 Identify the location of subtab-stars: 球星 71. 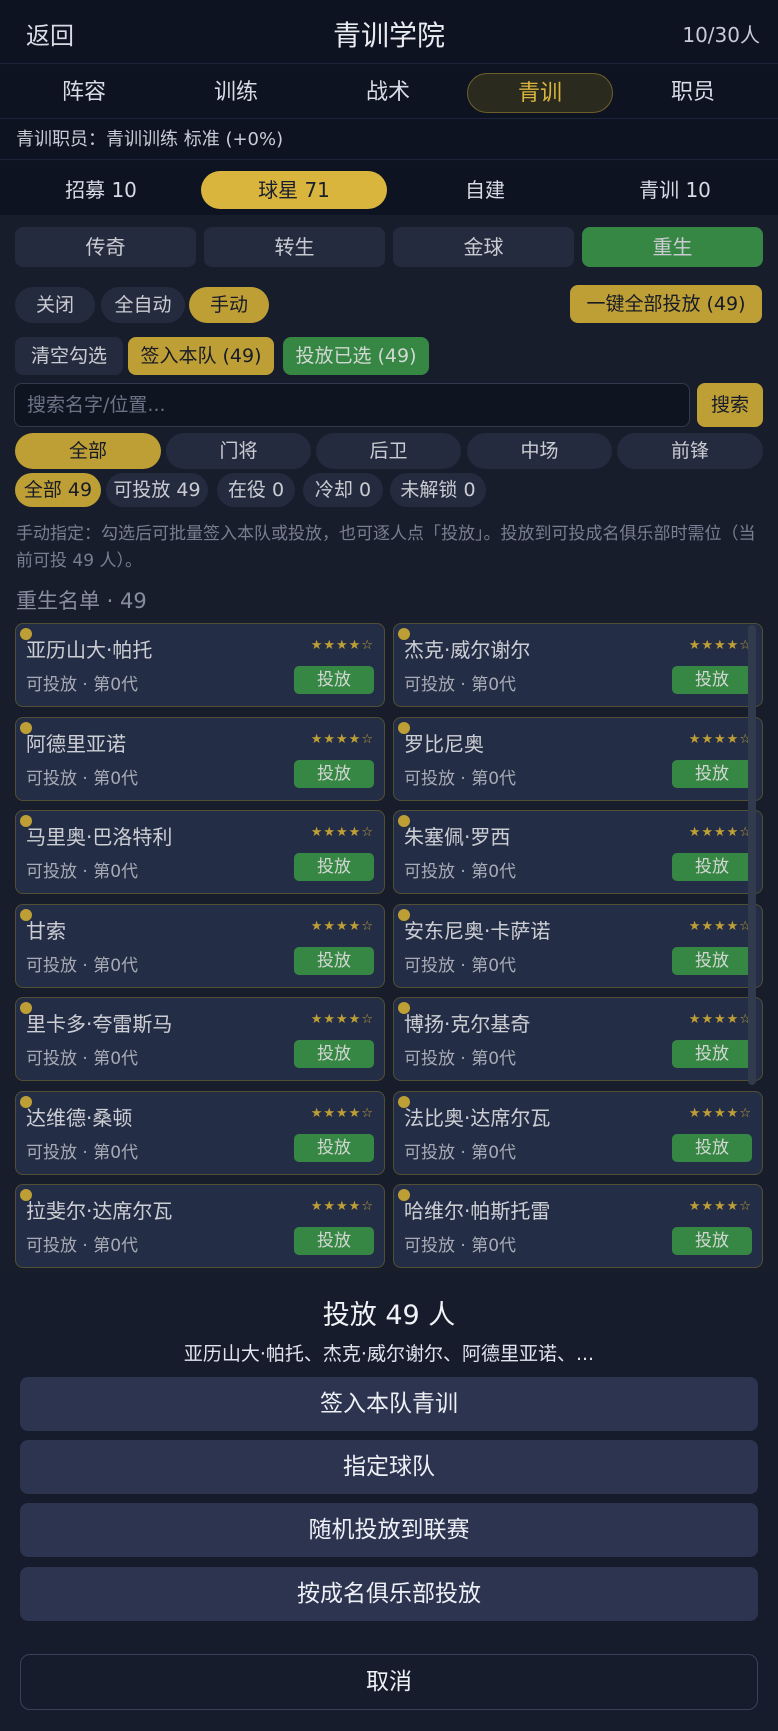
(294, 190).